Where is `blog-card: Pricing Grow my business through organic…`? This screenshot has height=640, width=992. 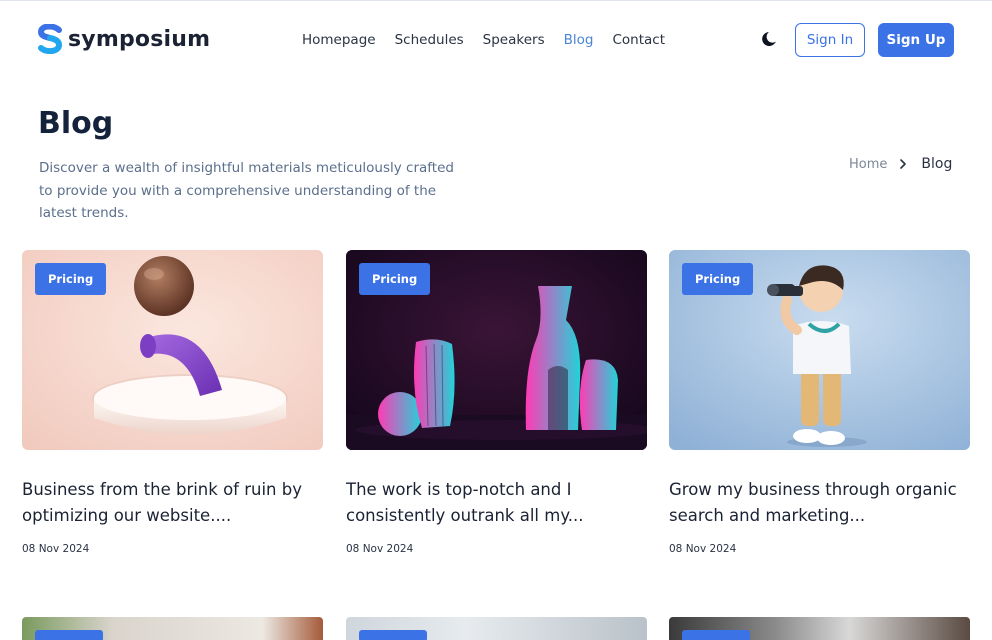 blog-card: Pricing Grow my business through organic… is located at coordinates (819, 402).